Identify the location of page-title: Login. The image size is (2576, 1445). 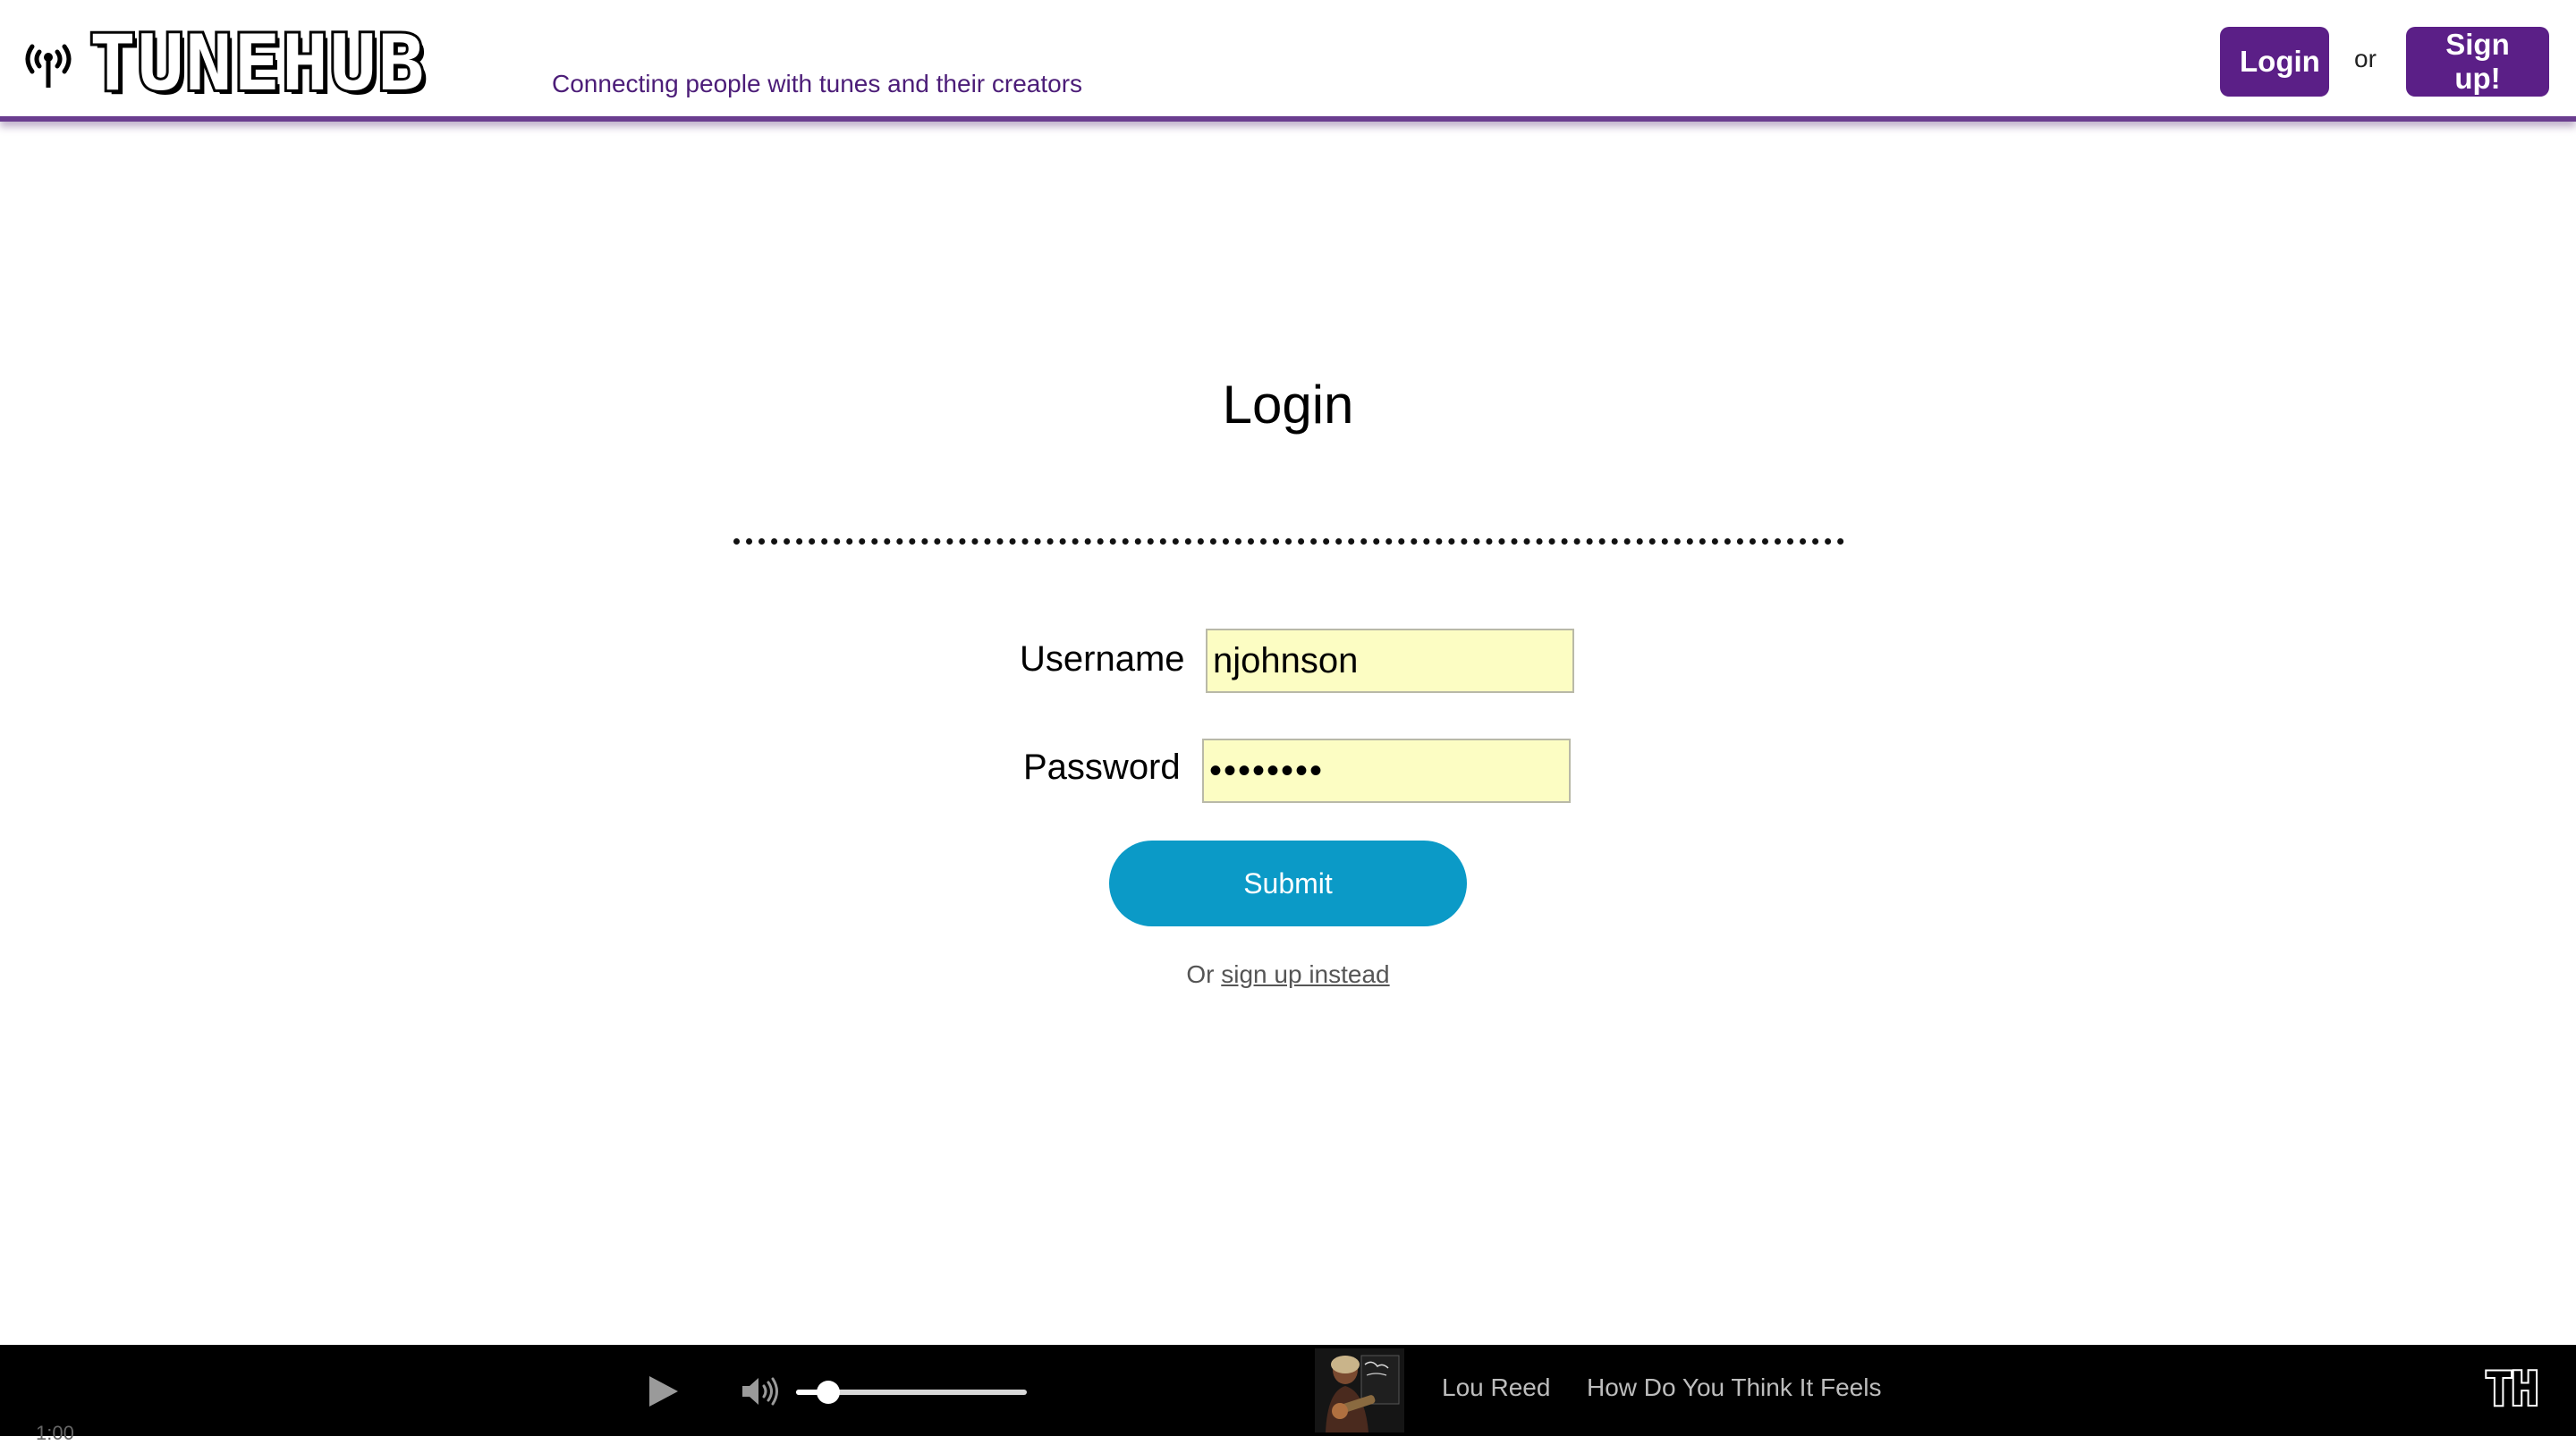
(1288, 405).